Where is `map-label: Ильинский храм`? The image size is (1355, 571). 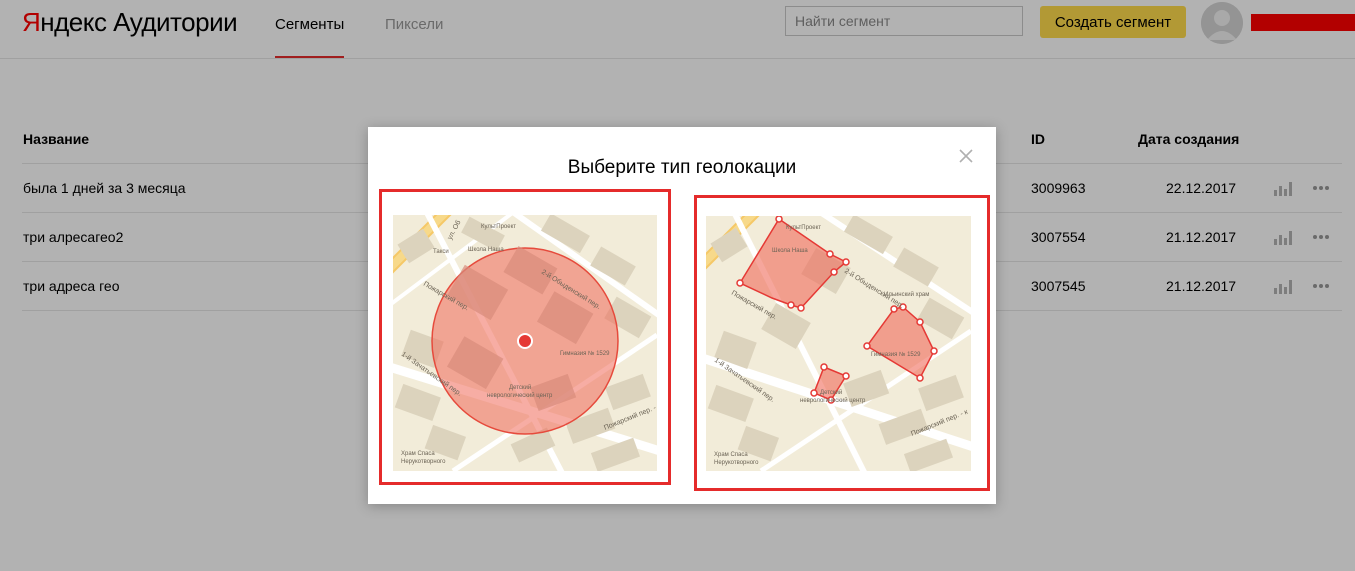 map-label: Ильинский храм is located at coordinates (906, 294).